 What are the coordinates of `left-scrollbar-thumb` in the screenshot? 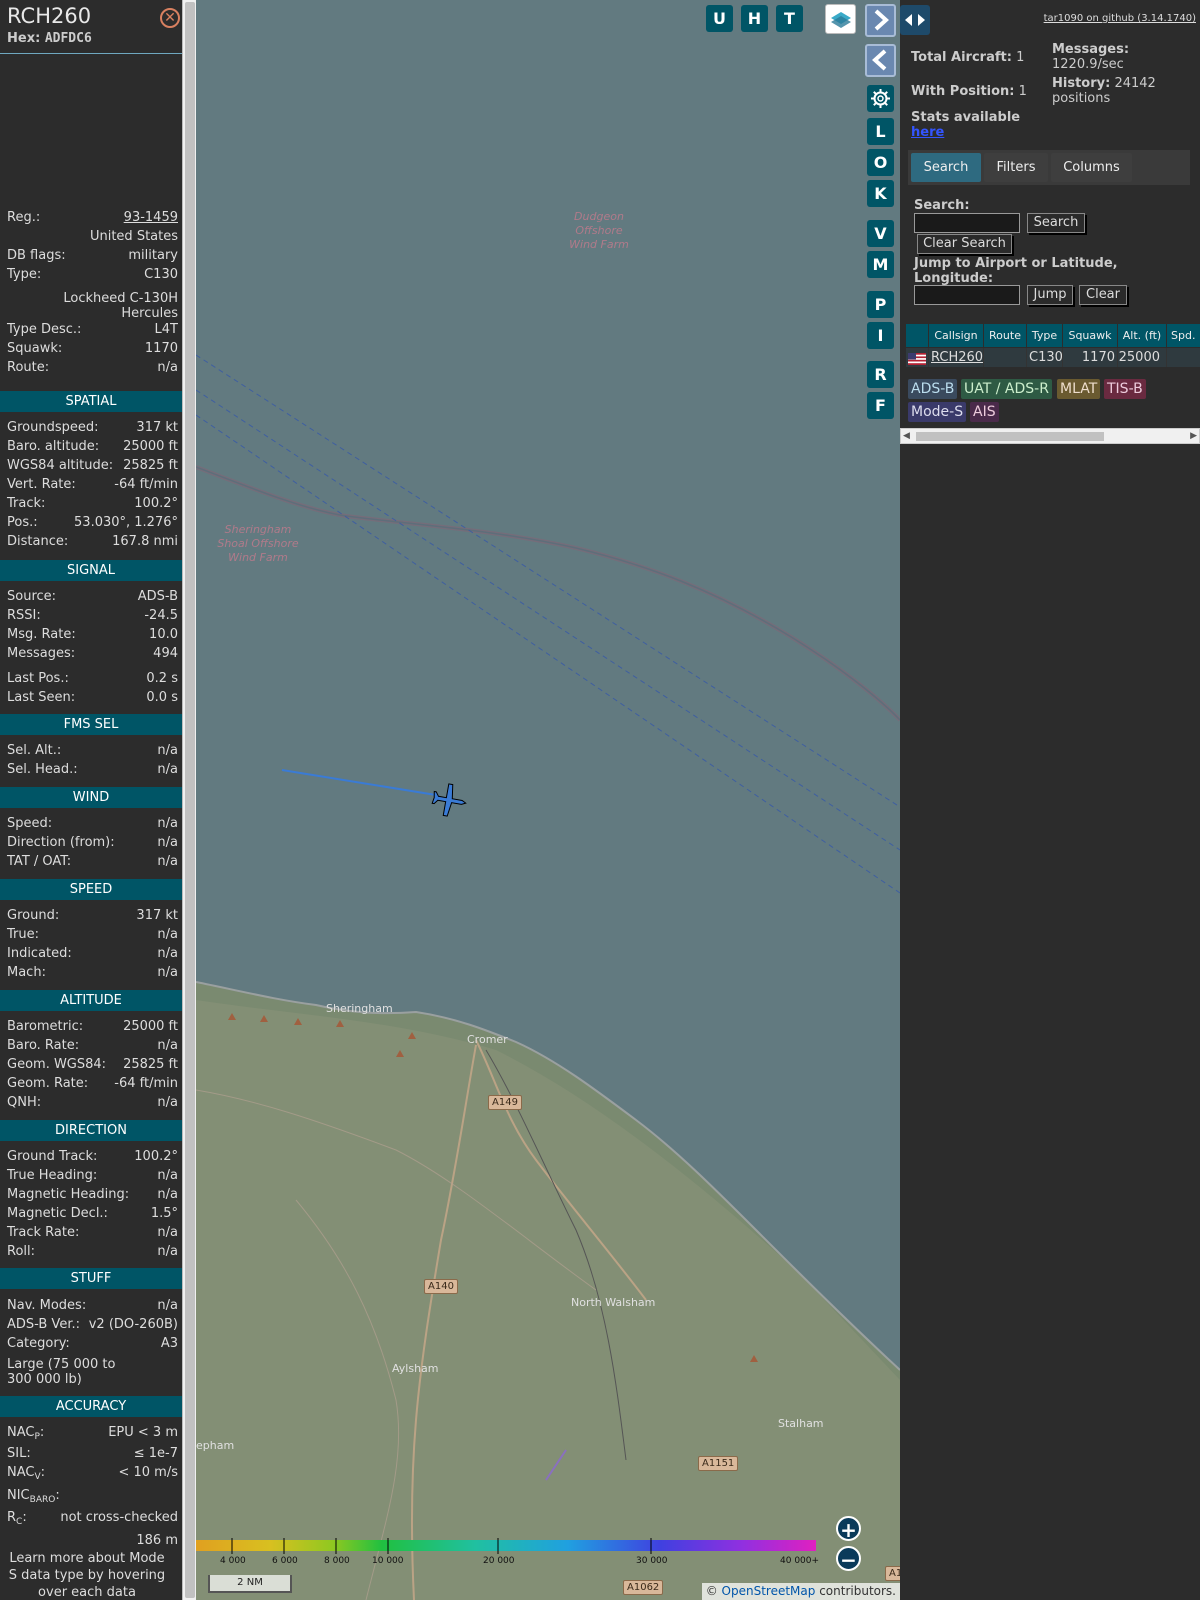 It's located at (190, 800).